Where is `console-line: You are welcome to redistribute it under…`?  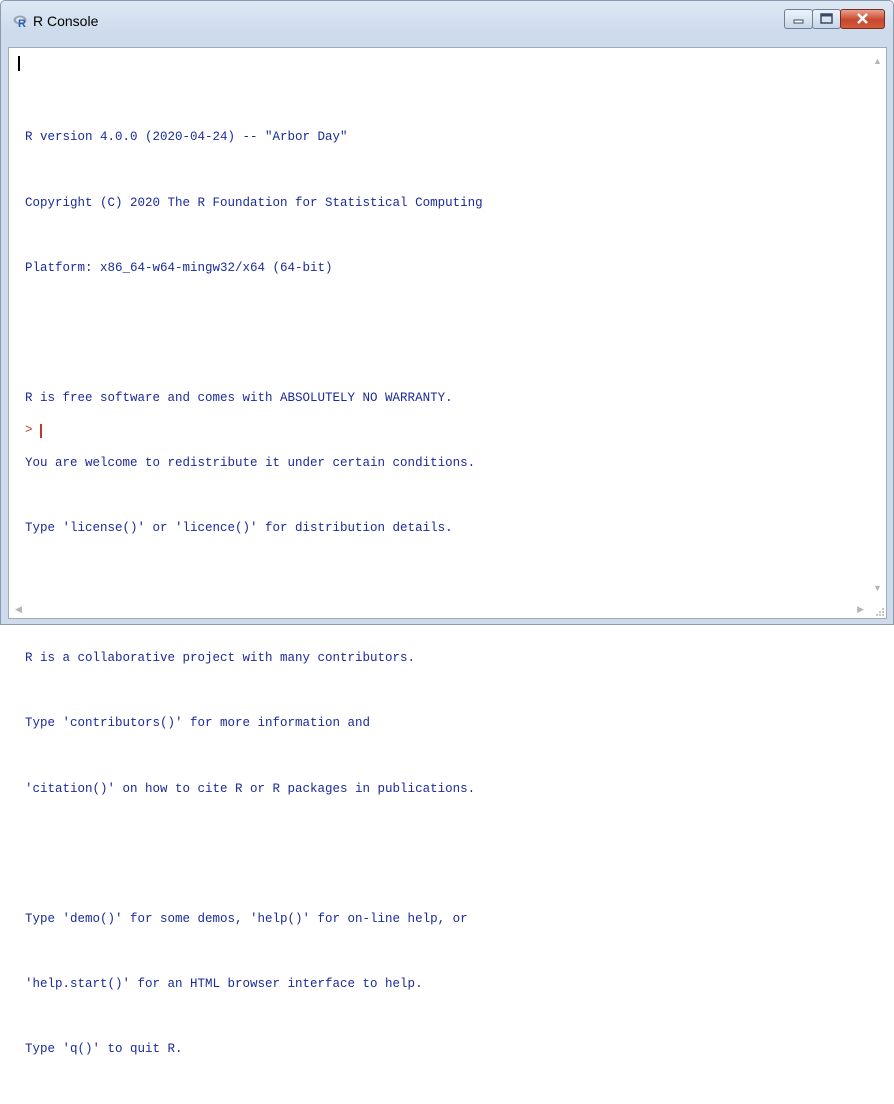
console-line: You are welcome to redistribute it under… is located at coordinates (250, 462).